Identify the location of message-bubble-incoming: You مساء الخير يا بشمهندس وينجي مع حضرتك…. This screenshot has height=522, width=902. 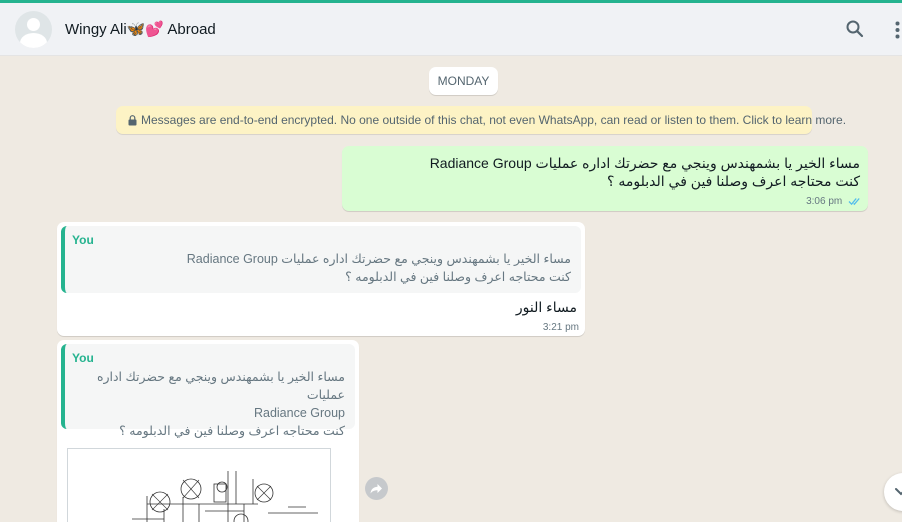
(321, 279).